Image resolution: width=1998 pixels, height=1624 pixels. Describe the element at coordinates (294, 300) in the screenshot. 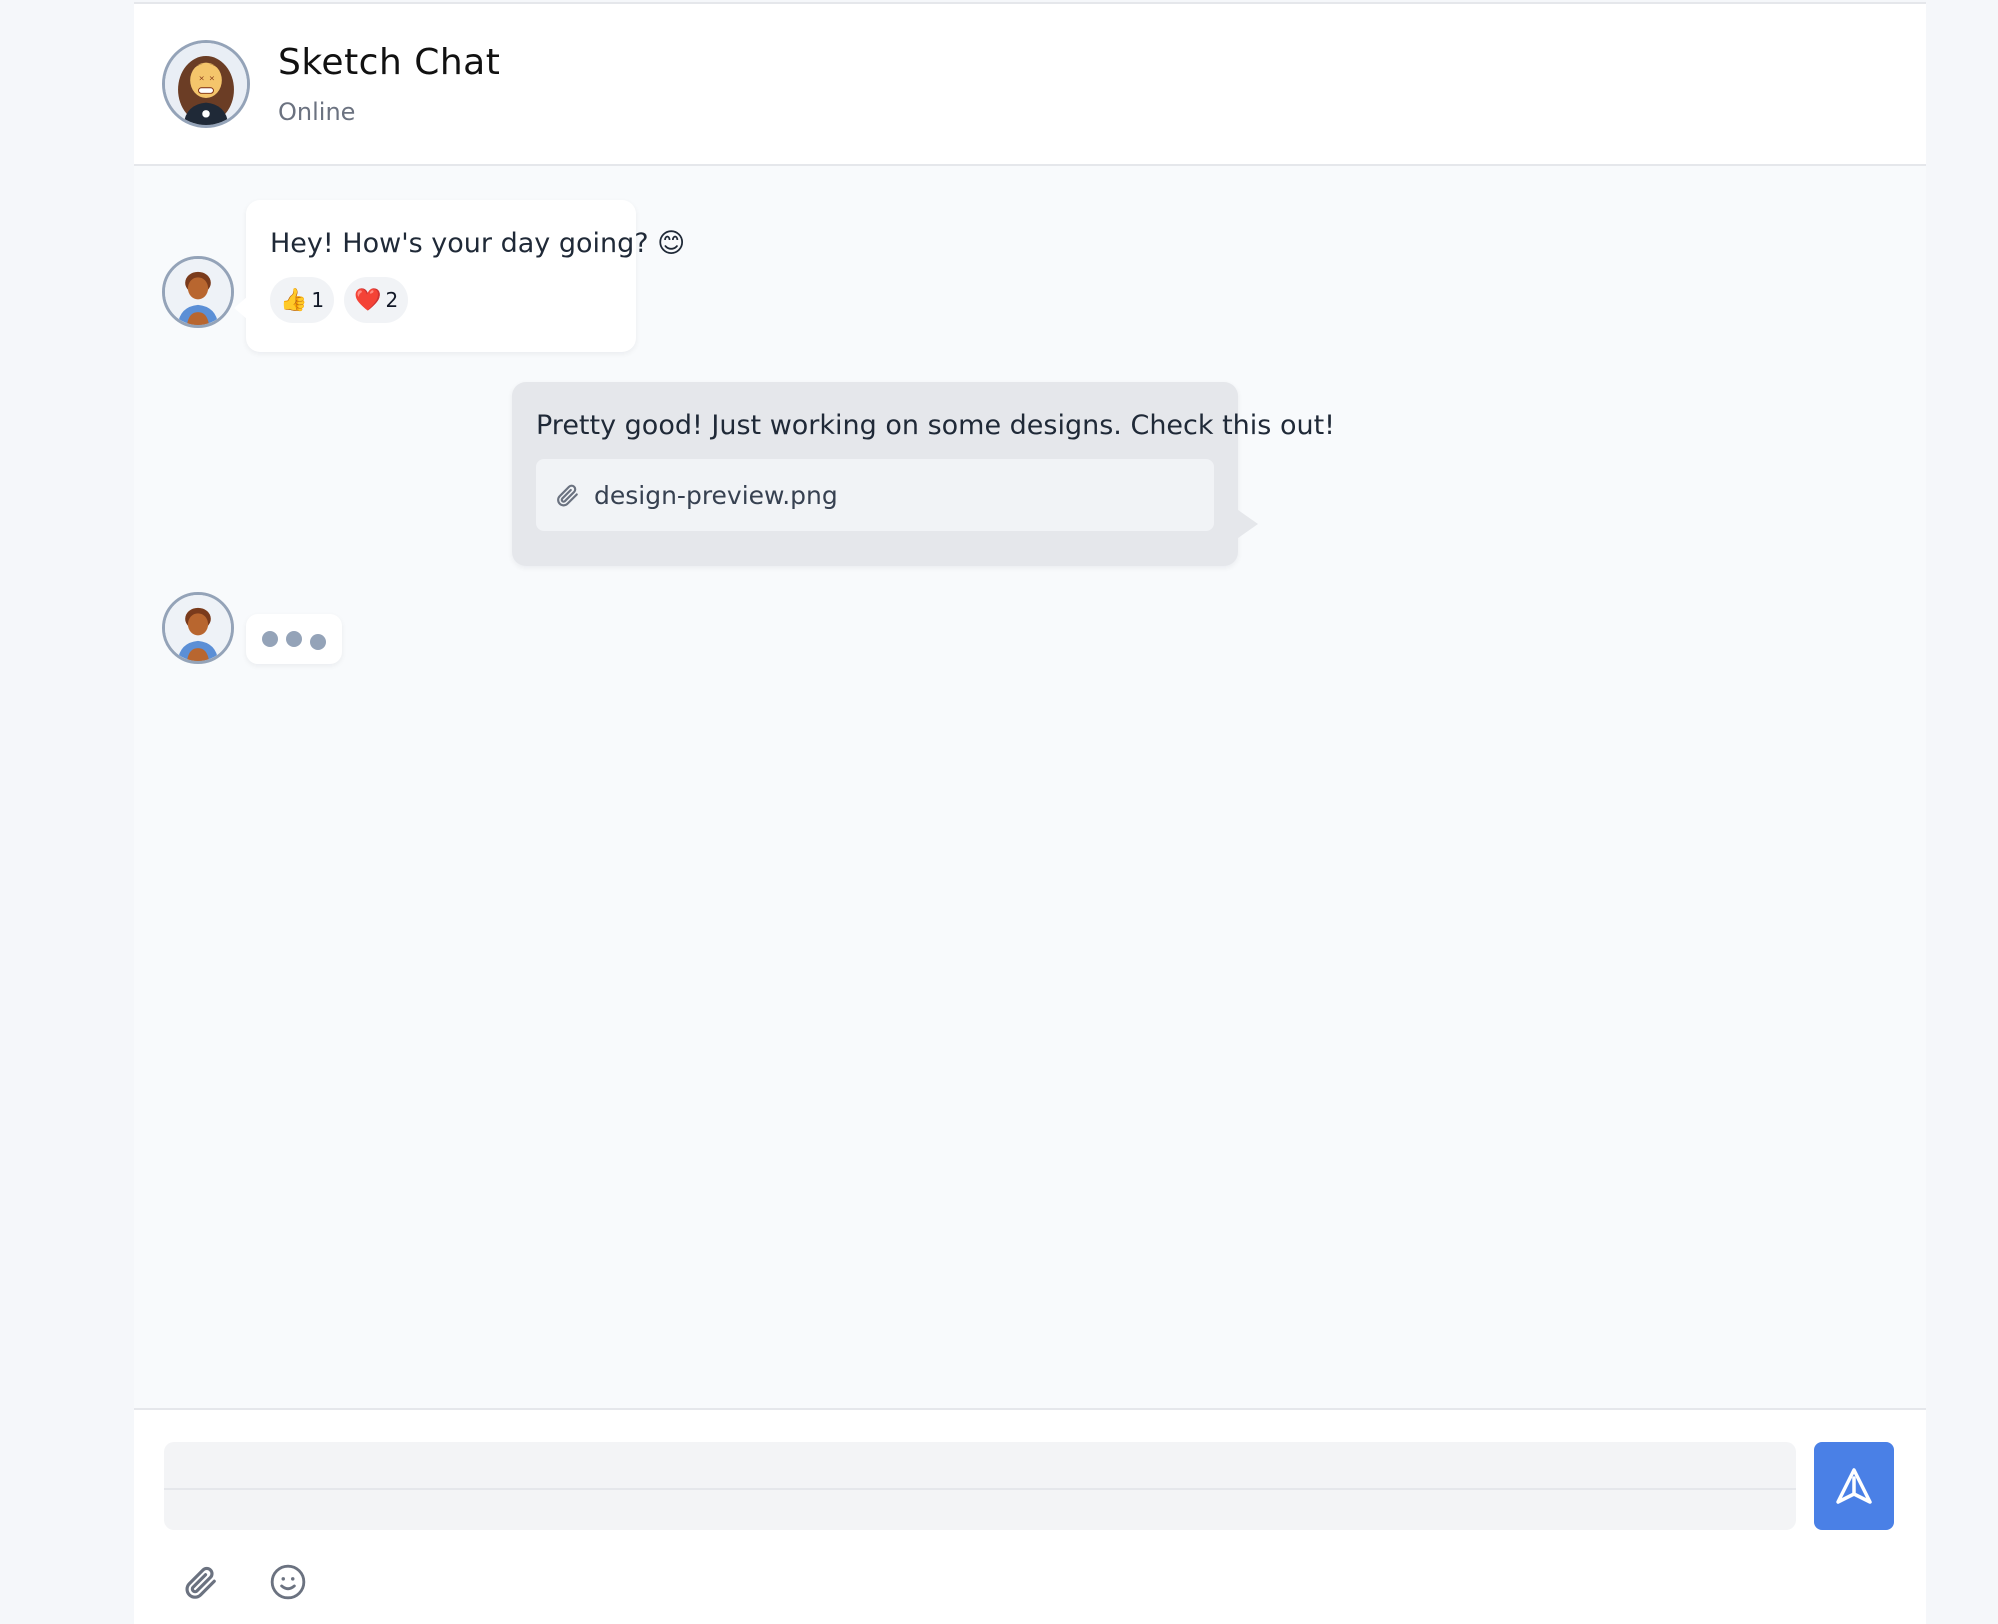

I see `thumbs-up-icon: 👍` at that location.